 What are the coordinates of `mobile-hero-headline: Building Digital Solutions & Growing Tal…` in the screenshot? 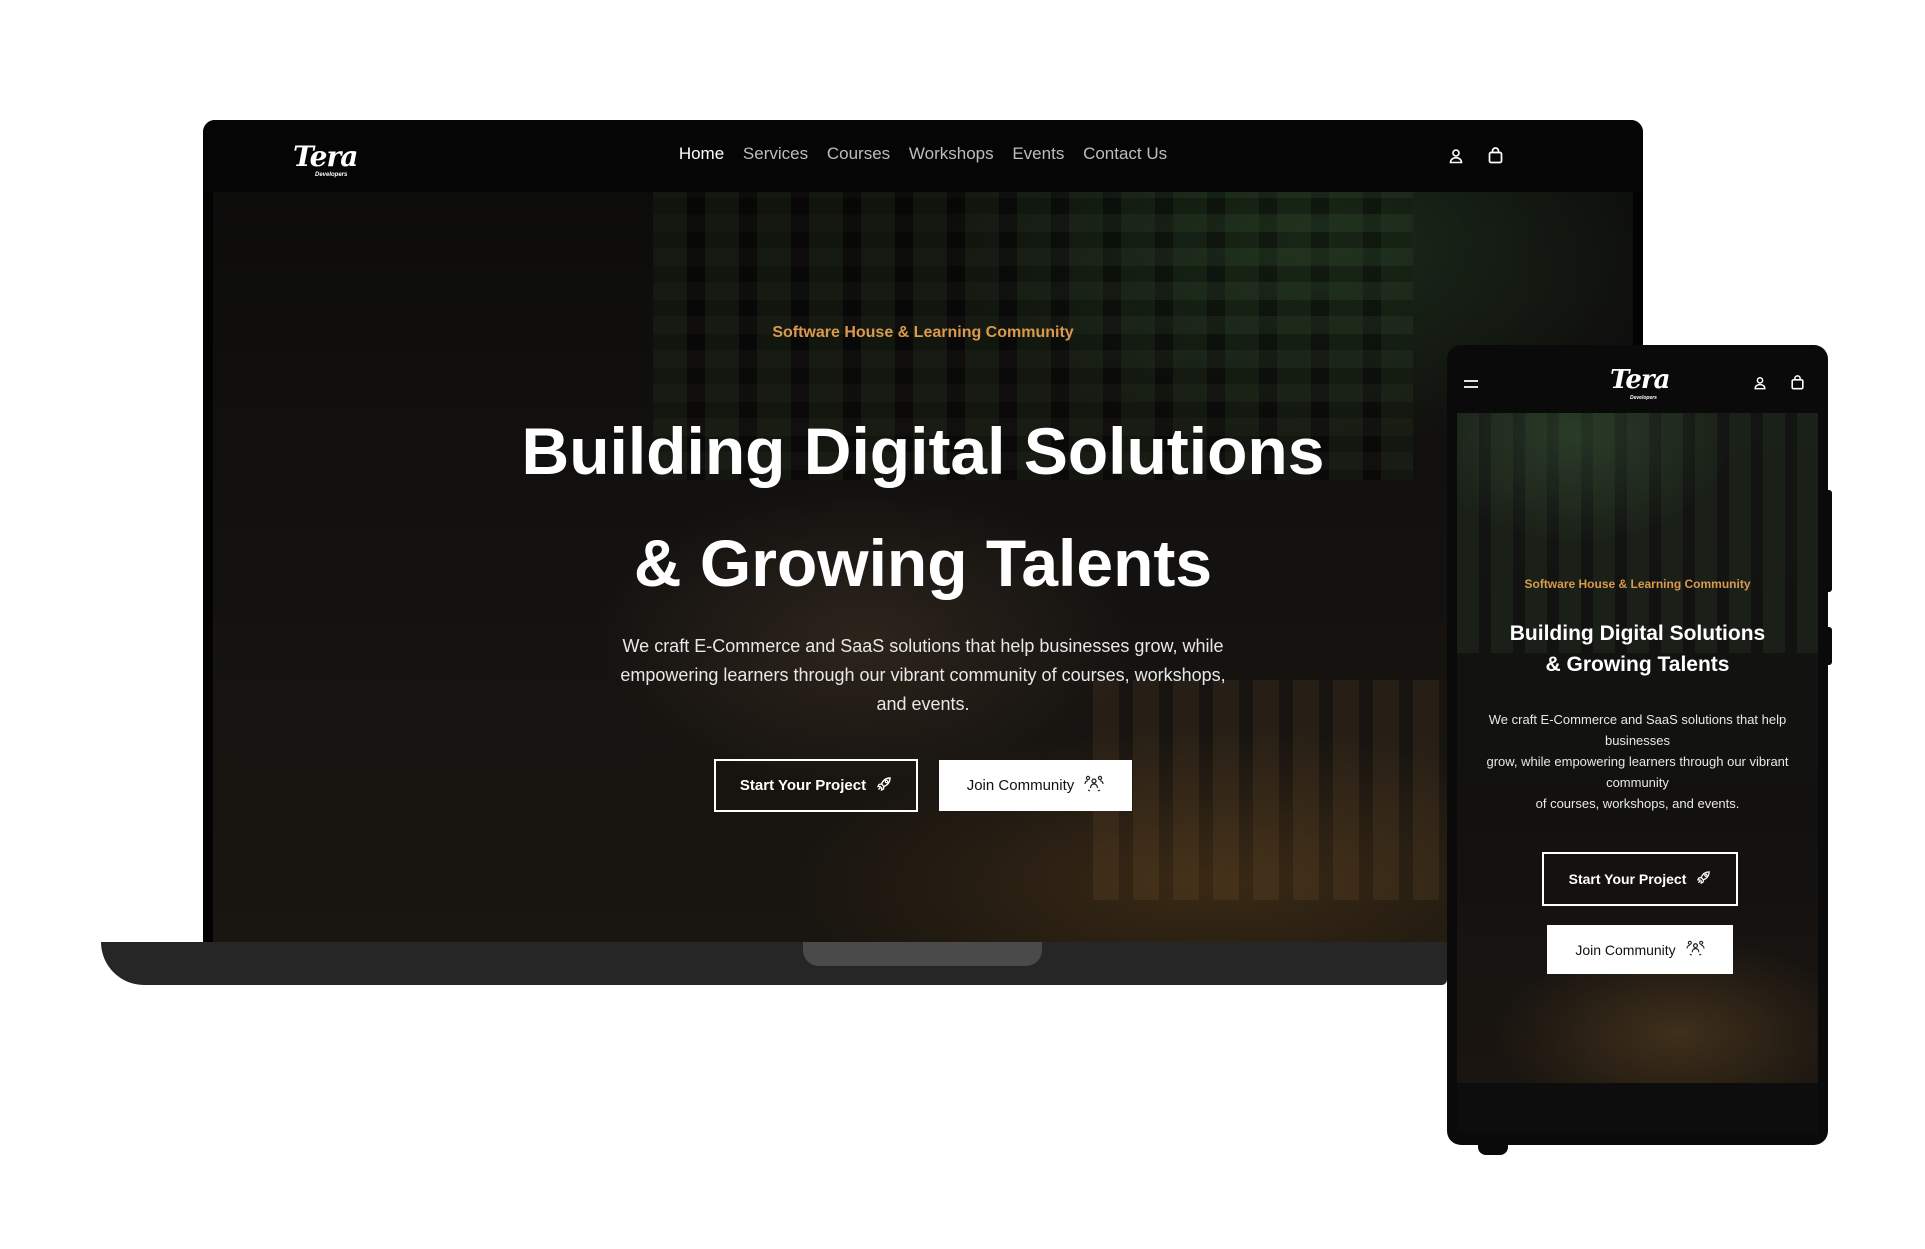 It's located at (1637, 649).